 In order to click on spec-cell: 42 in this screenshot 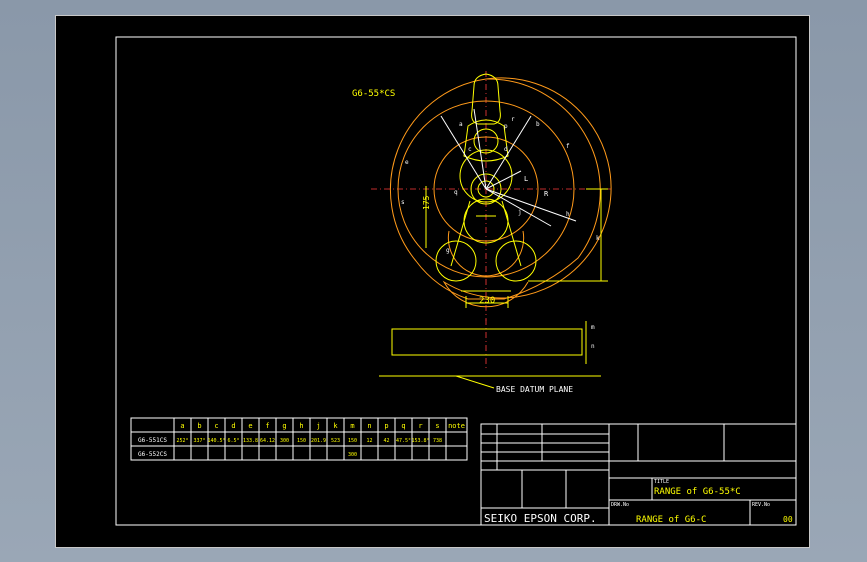, I will do `click(386, 441)`.